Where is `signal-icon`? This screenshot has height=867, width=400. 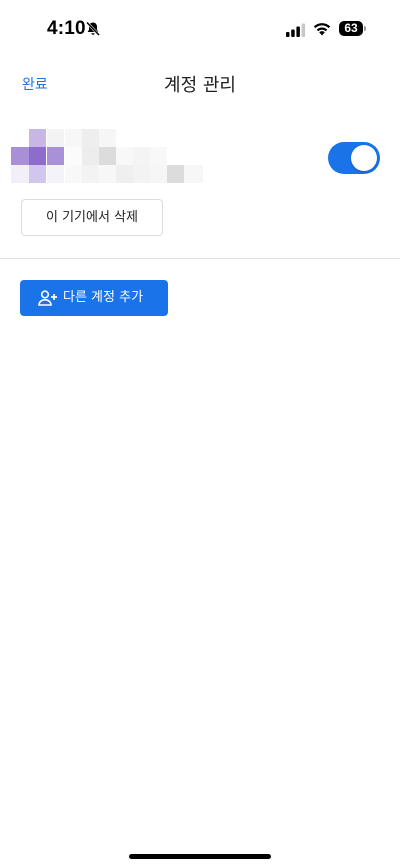 signal-icon is located at coordinates (296, 30).